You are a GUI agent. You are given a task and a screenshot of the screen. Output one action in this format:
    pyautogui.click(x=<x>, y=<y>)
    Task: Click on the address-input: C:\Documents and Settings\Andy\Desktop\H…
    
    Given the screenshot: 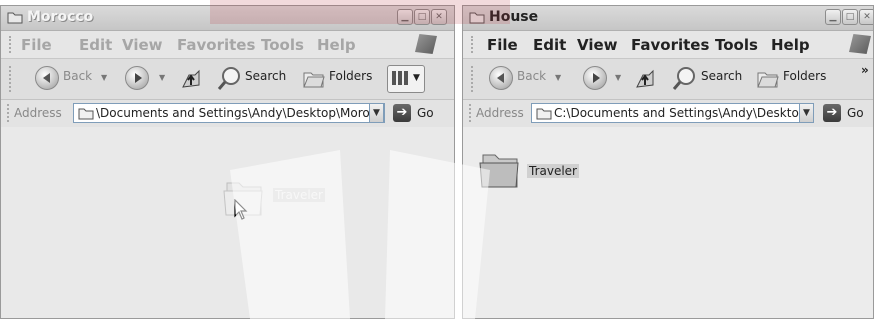 What is the action you would take?
    pyautogui.click(x=672, y=113)
    